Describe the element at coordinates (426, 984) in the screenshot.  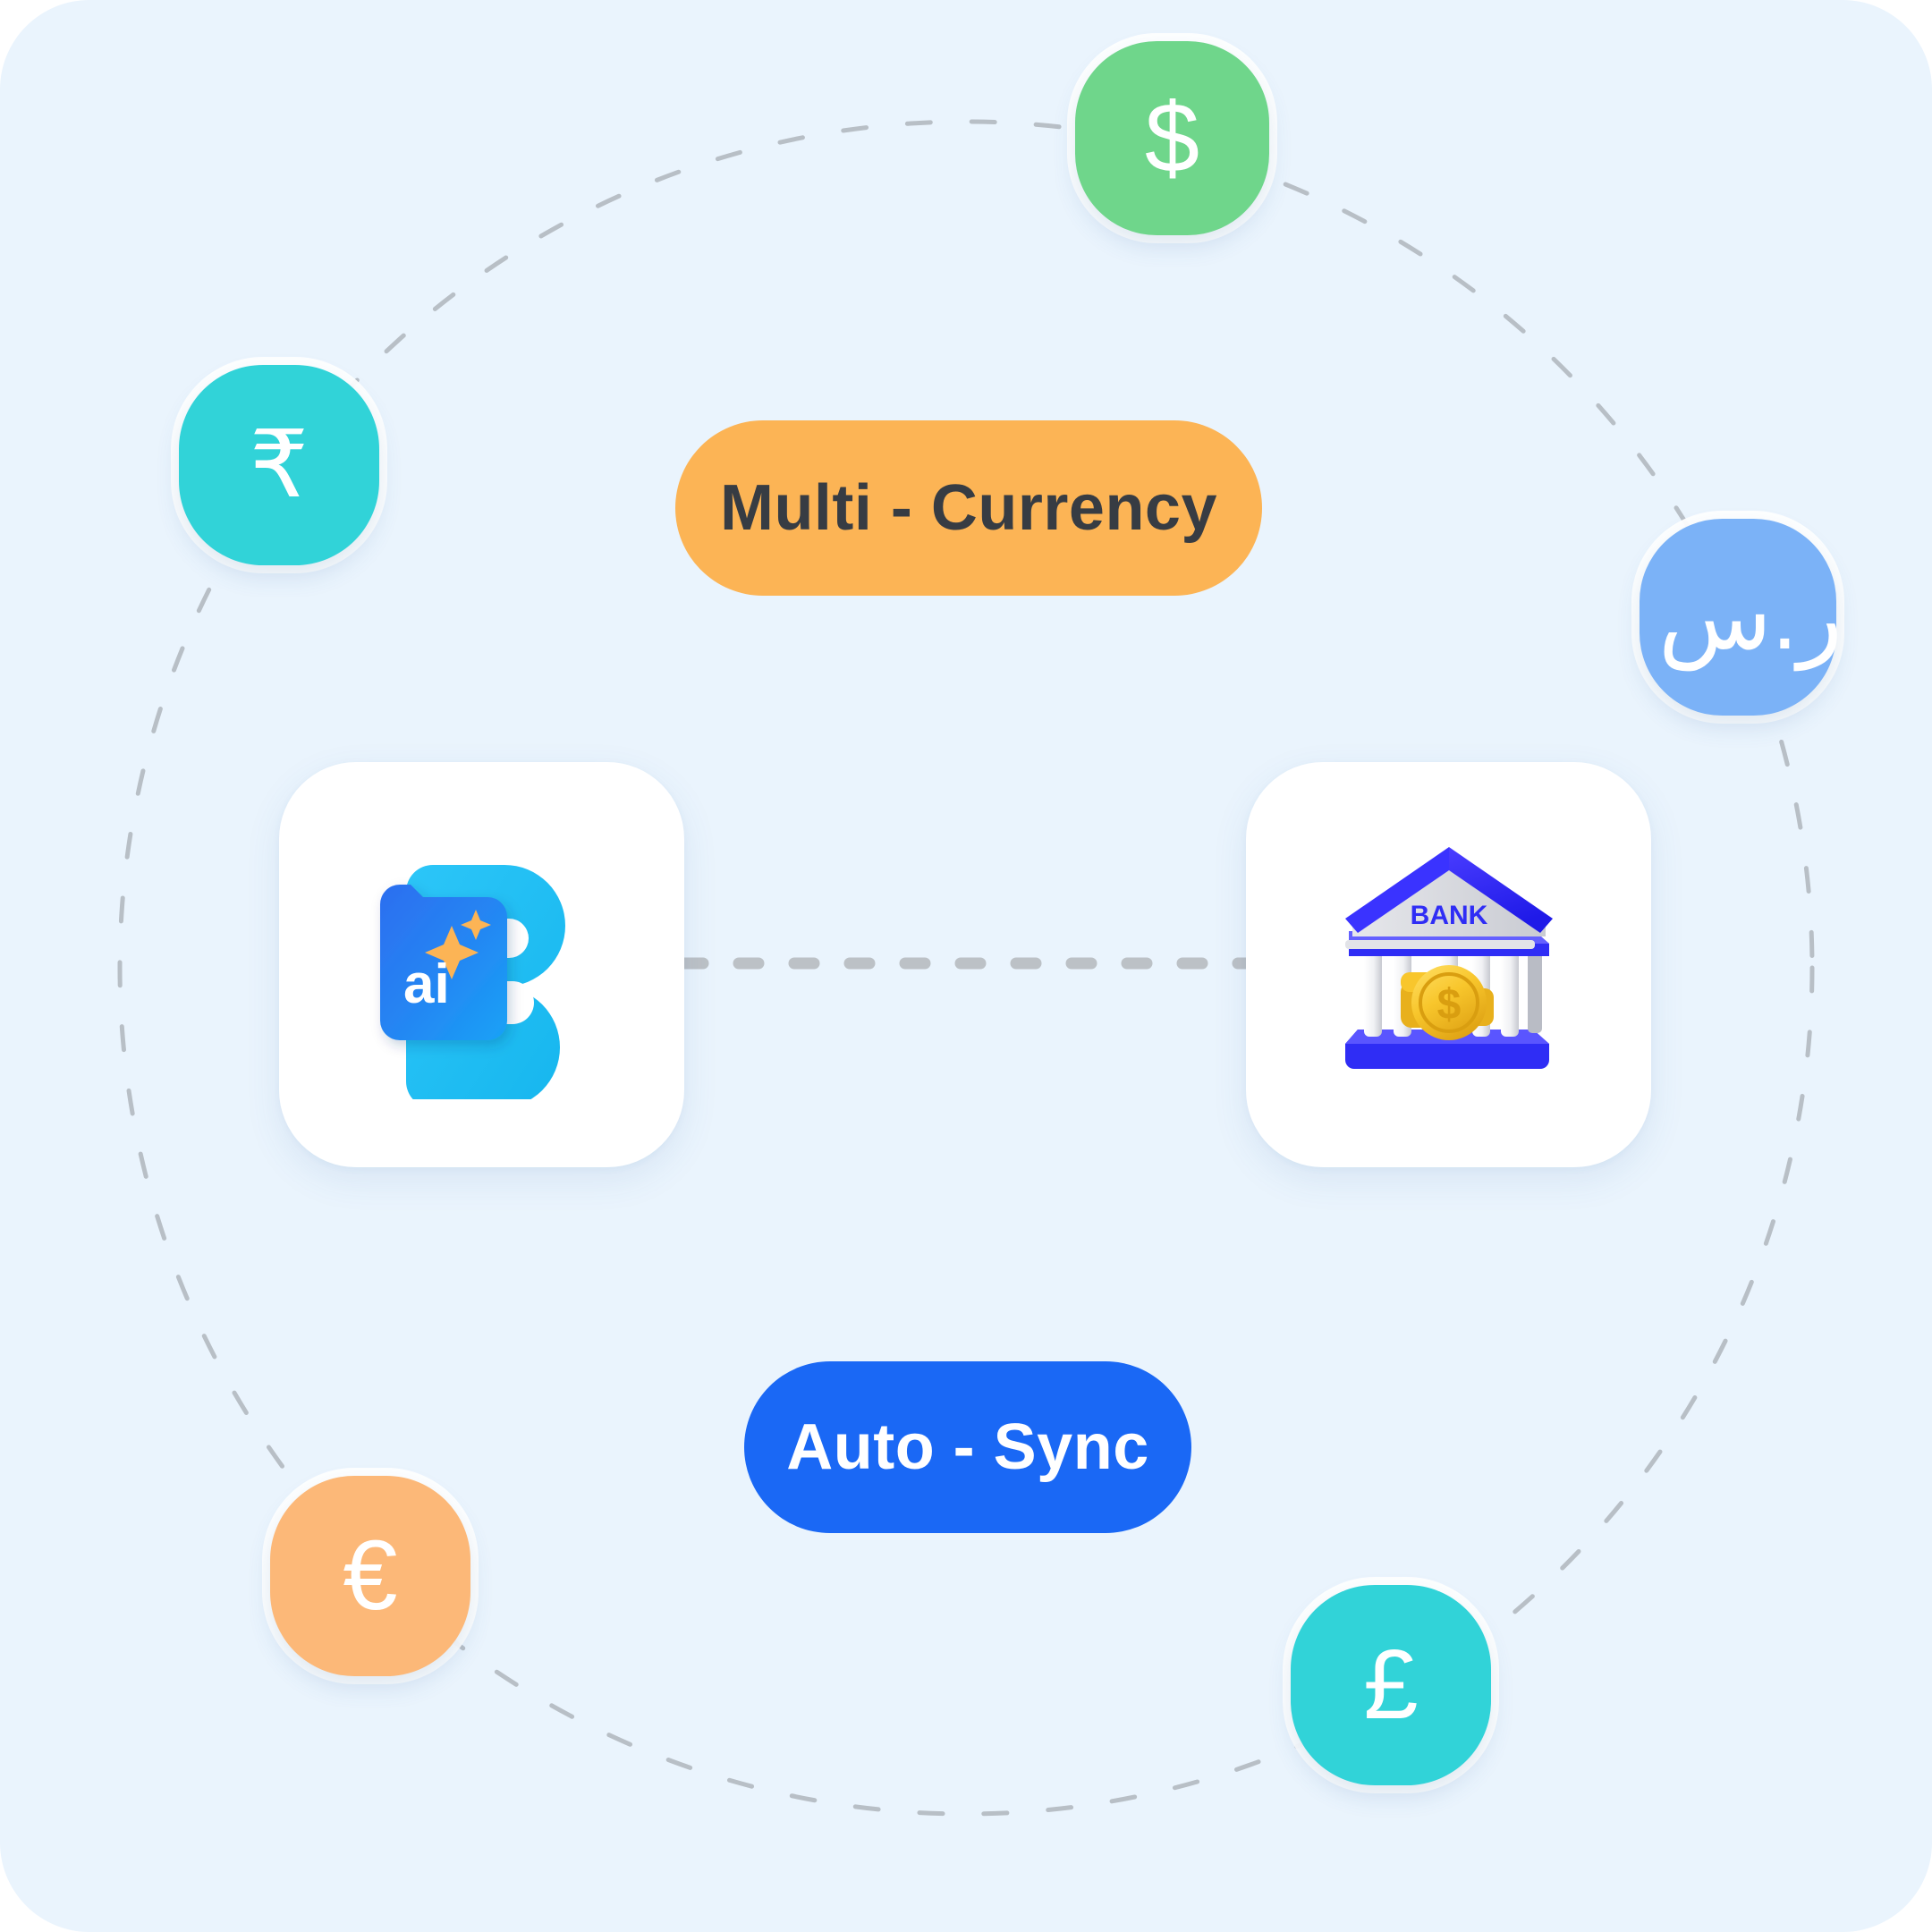
I see `logo-ai-text: ai` at that location.